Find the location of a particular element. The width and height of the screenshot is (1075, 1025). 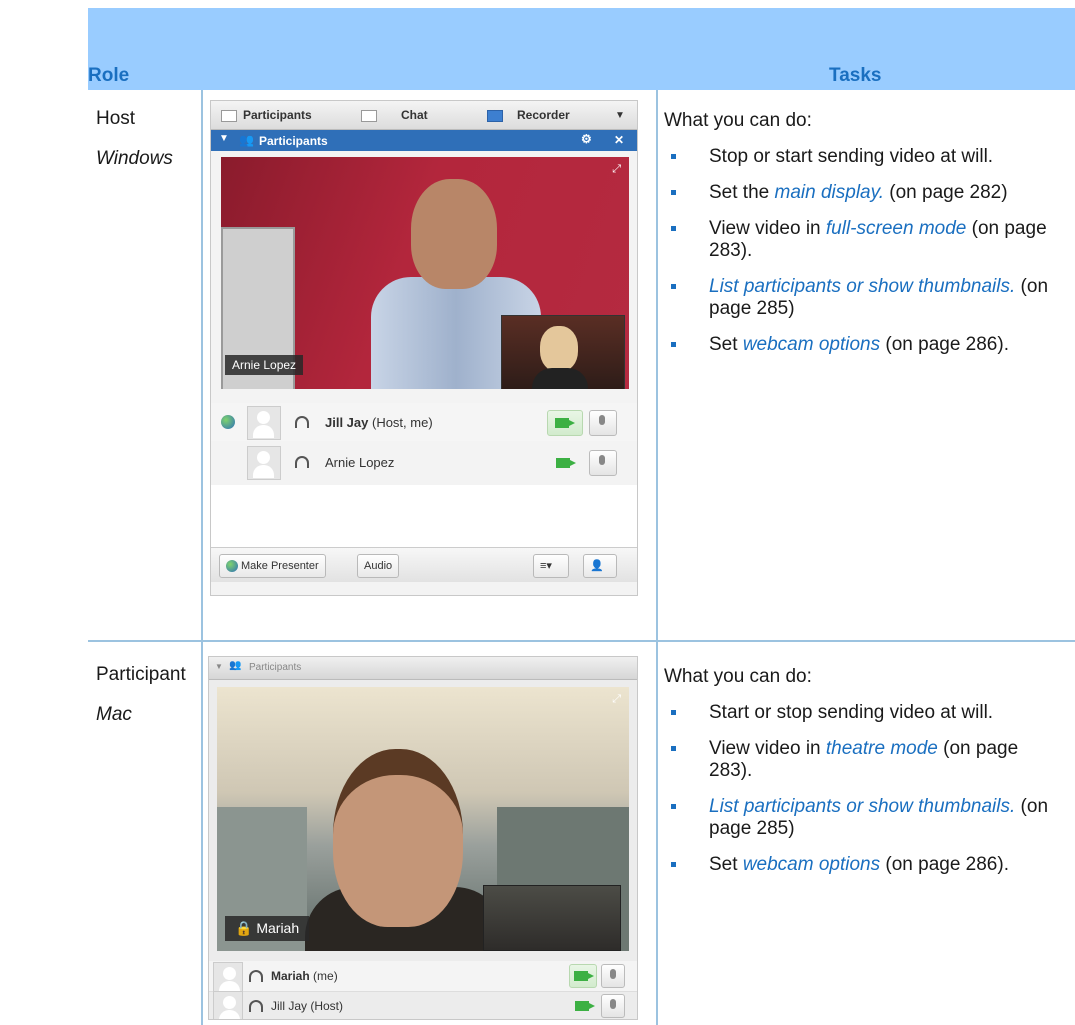

table-header: Role Tasks is located at coordinates (581, 49).